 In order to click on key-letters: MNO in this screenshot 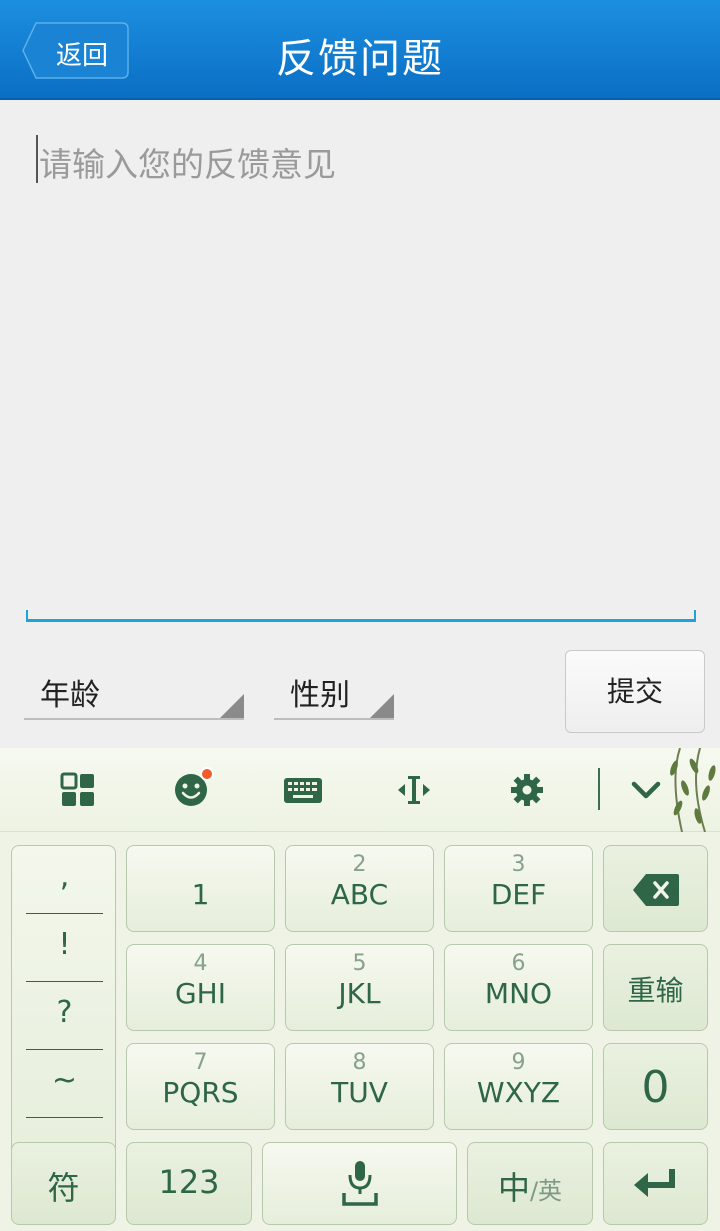, I will do `click(518, 993)`.